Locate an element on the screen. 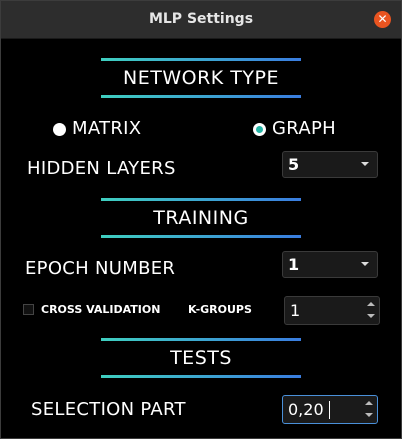  section-training: TRAINING is located at coordinates (201, 218).